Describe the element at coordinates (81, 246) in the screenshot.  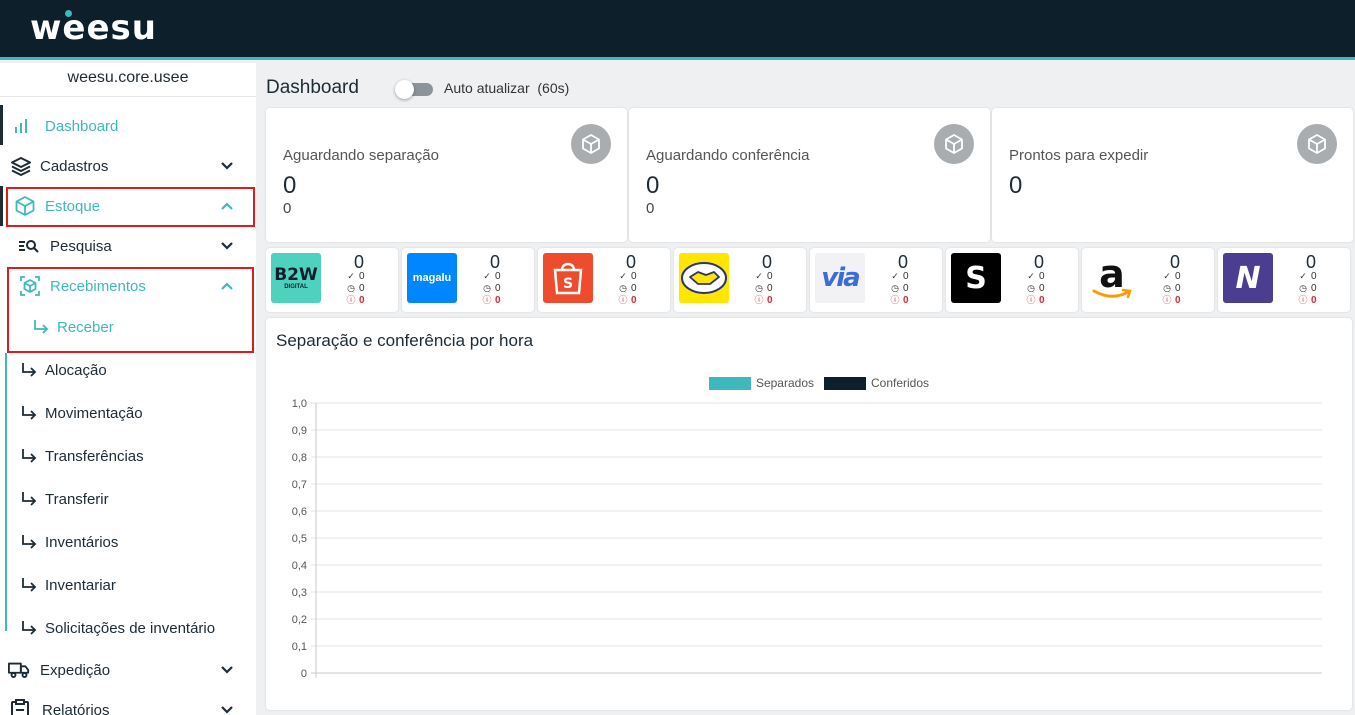
I see `sidebar-item-label: Pesquisa` at that location.